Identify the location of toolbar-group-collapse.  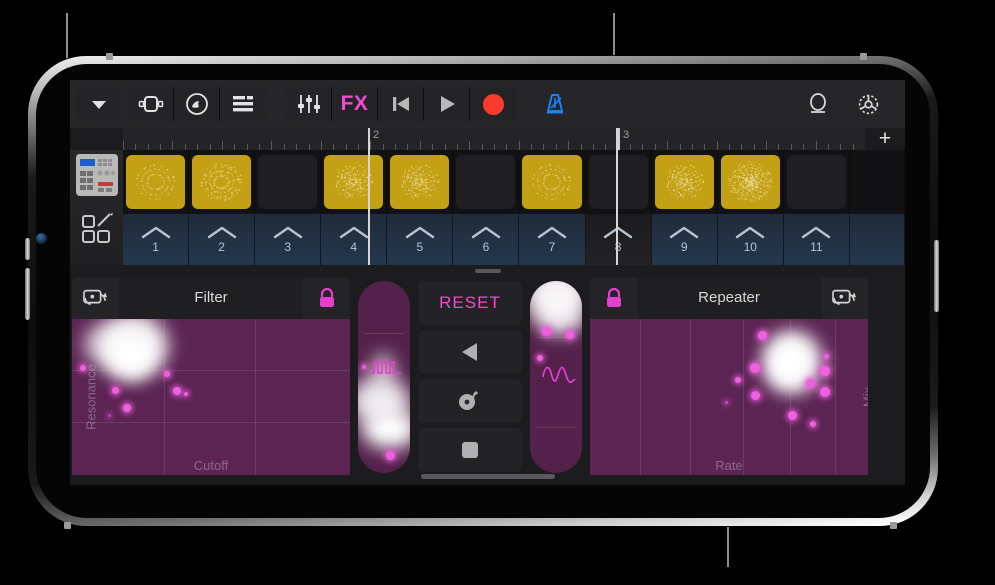
(99, 104).